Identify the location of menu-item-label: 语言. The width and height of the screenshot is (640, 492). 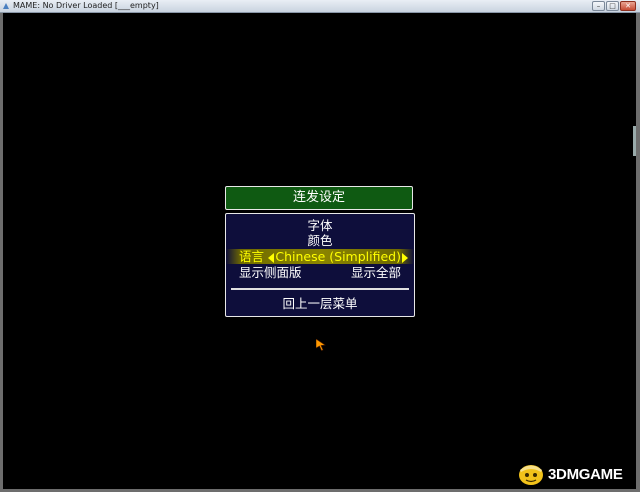
(252, 256).